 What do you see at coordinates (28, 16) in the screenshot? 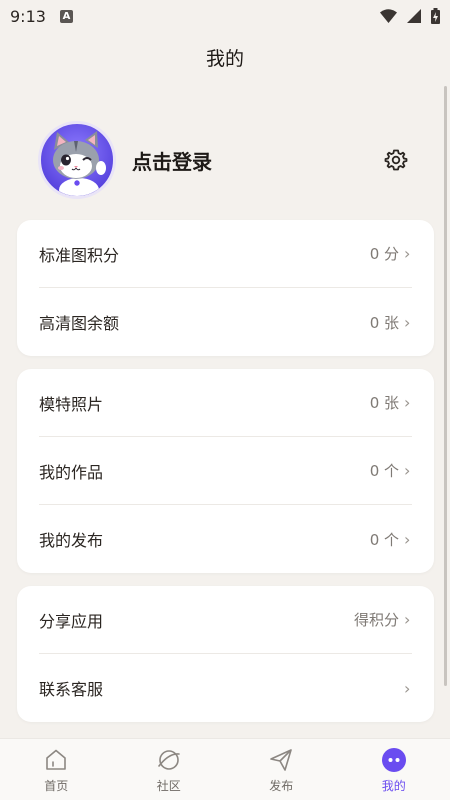
I see `status-time: 9:13` at bounding box center [28, 16].